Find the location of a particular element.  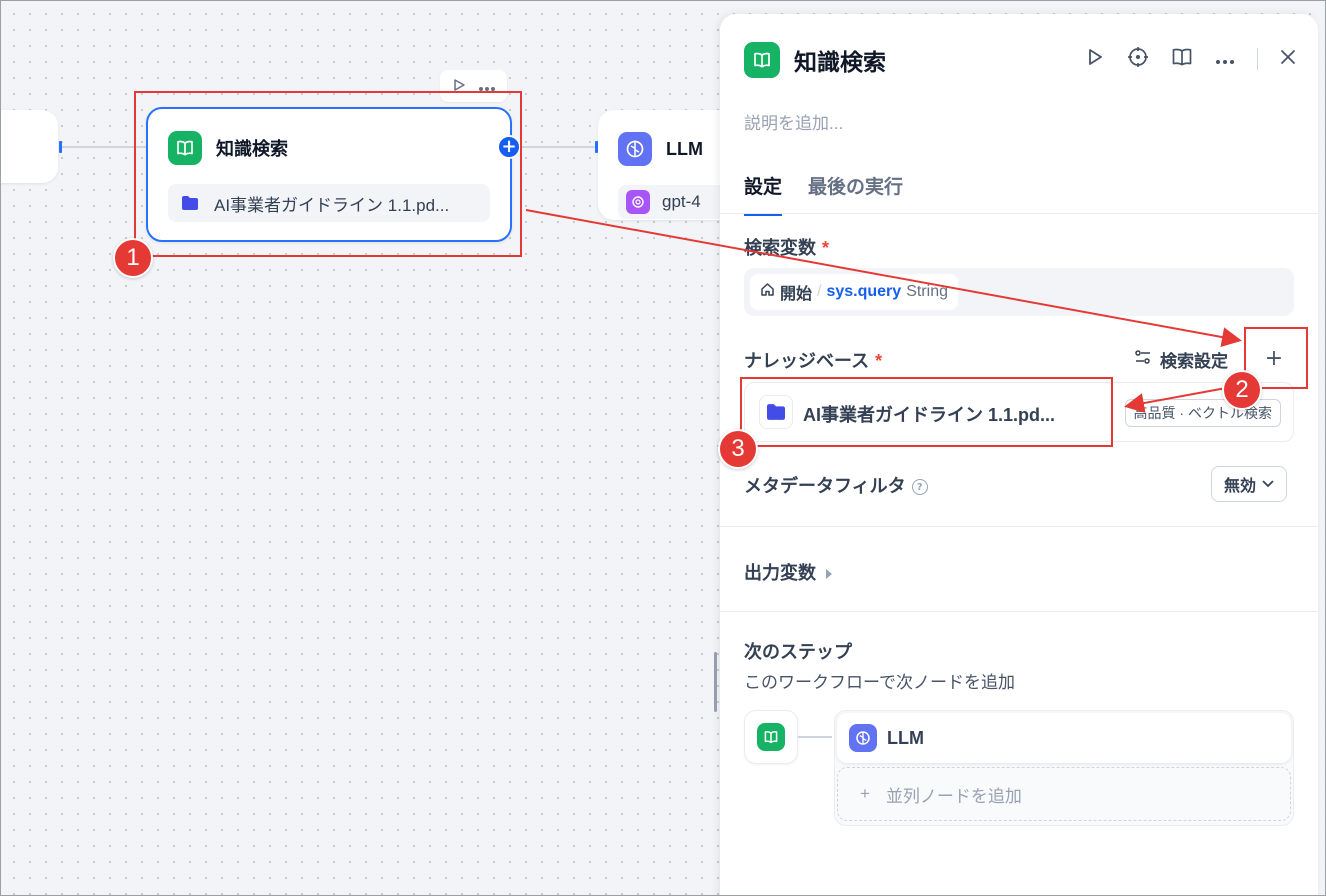

close-panel-button is located at coordinates (1288, 59).